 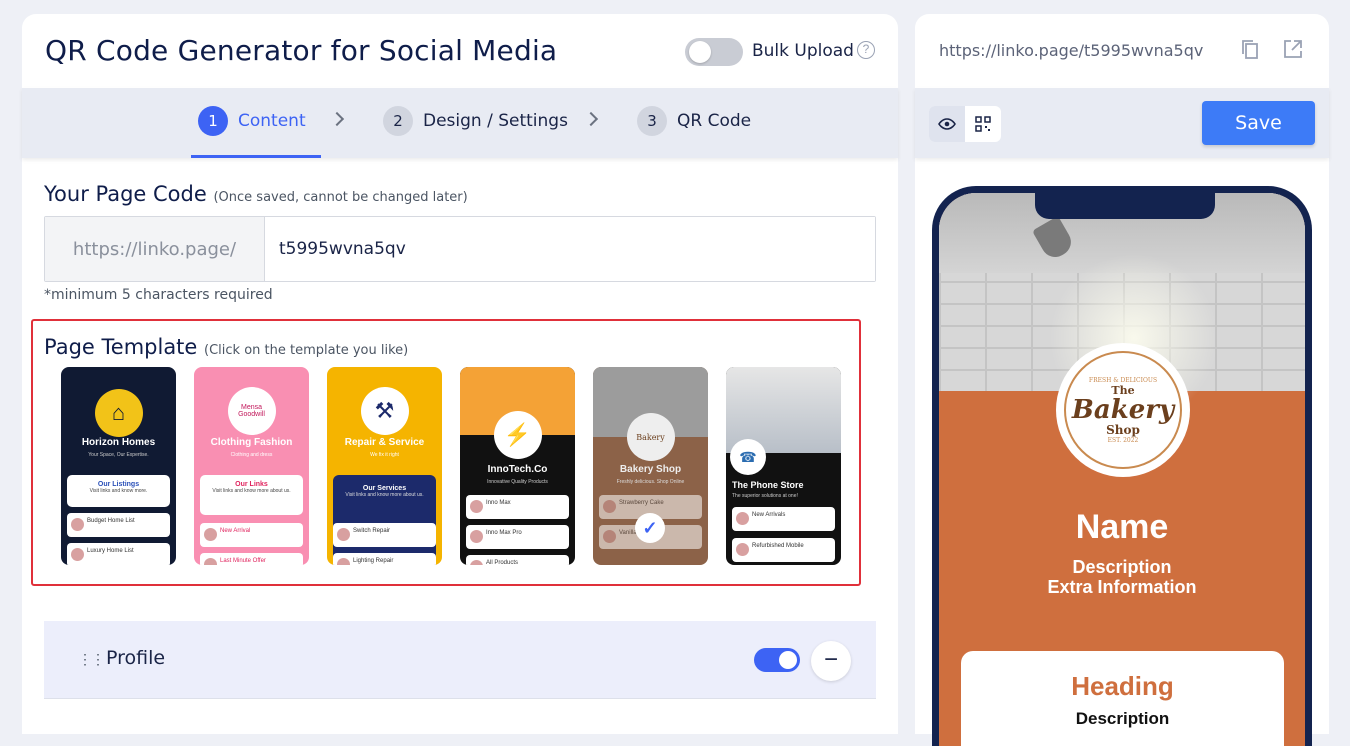 What do you see at coordinates (125, 194) in the screenshot?
I see `page-code-label: Your Page Code` at bounding box center [125, 194].